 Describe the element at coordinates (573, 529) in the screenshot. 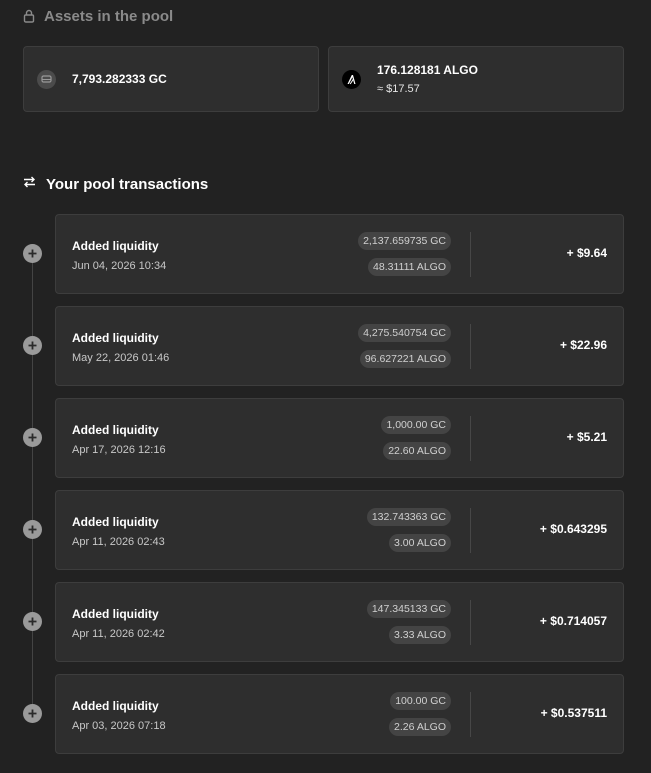

I see `transaction-usd-value: + $0.643295` at that location.